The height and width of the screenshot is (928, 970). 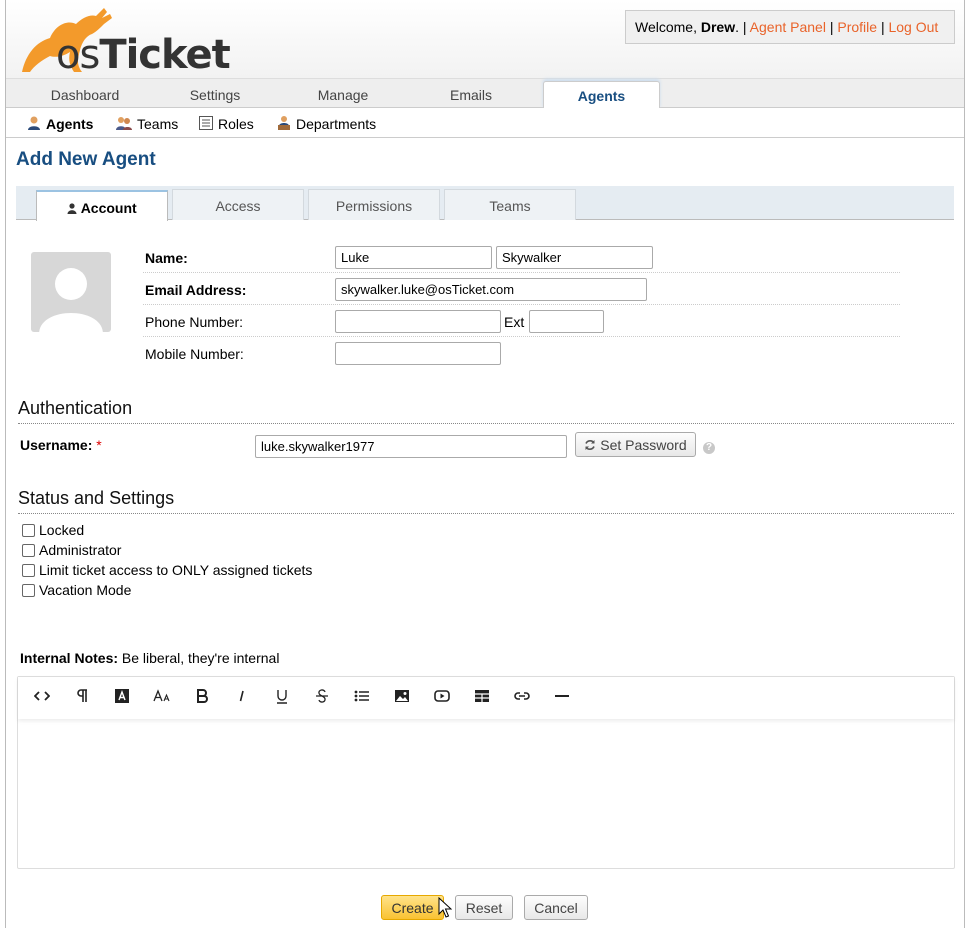 I want to click on refresh-icon, so click(x=590, y=445).